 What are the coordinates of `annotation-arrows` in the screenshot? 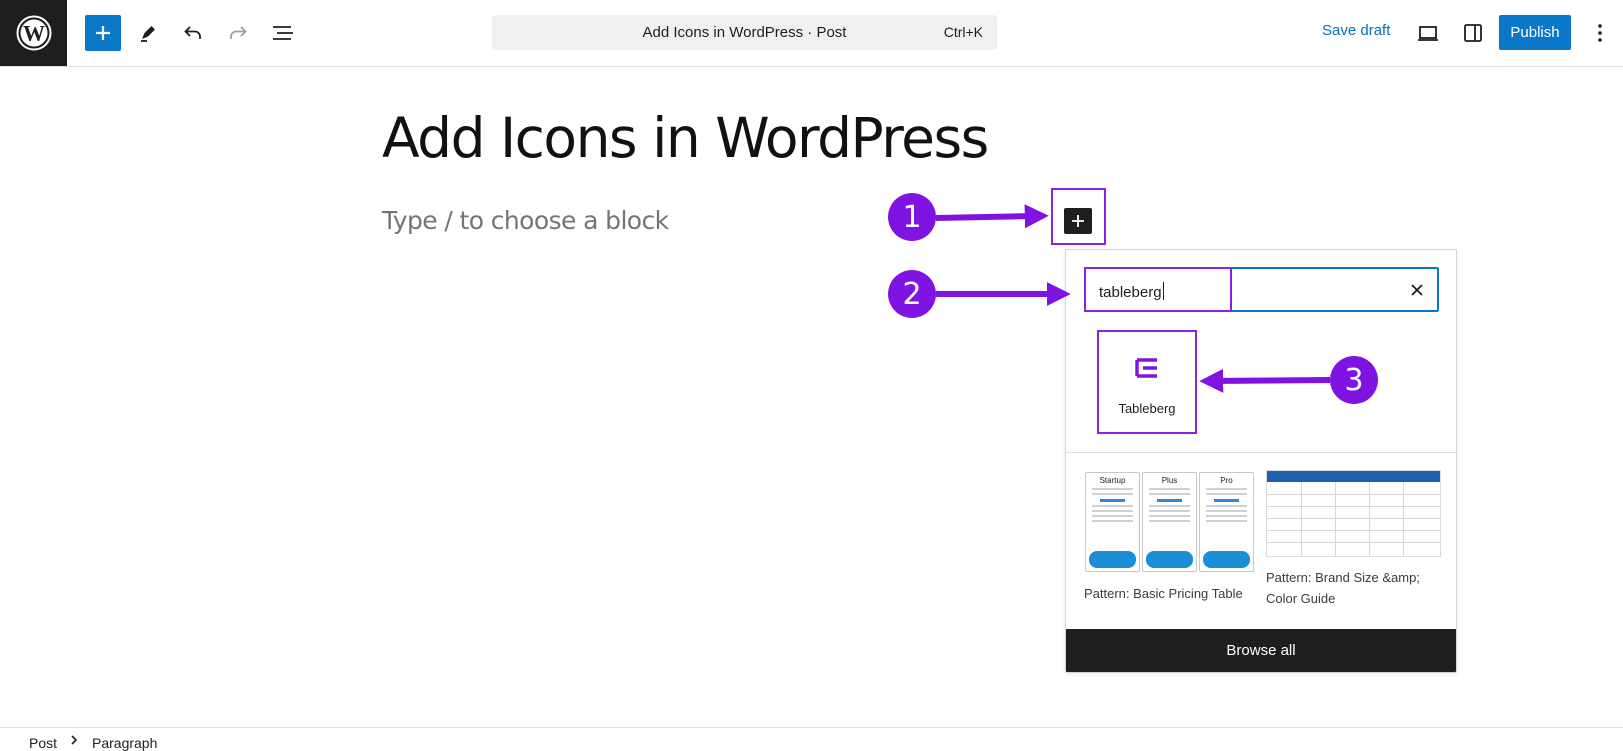 It's located at (1133, 298).